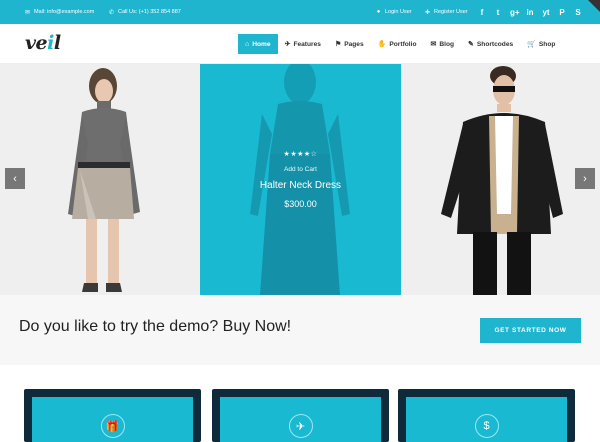 This screenshot has width=600, height=442. What do you see at coordinates (530, 330) in the screenshot?
I see `get-started-button: GET STARTED NOW` at bounding box center [530, 330].